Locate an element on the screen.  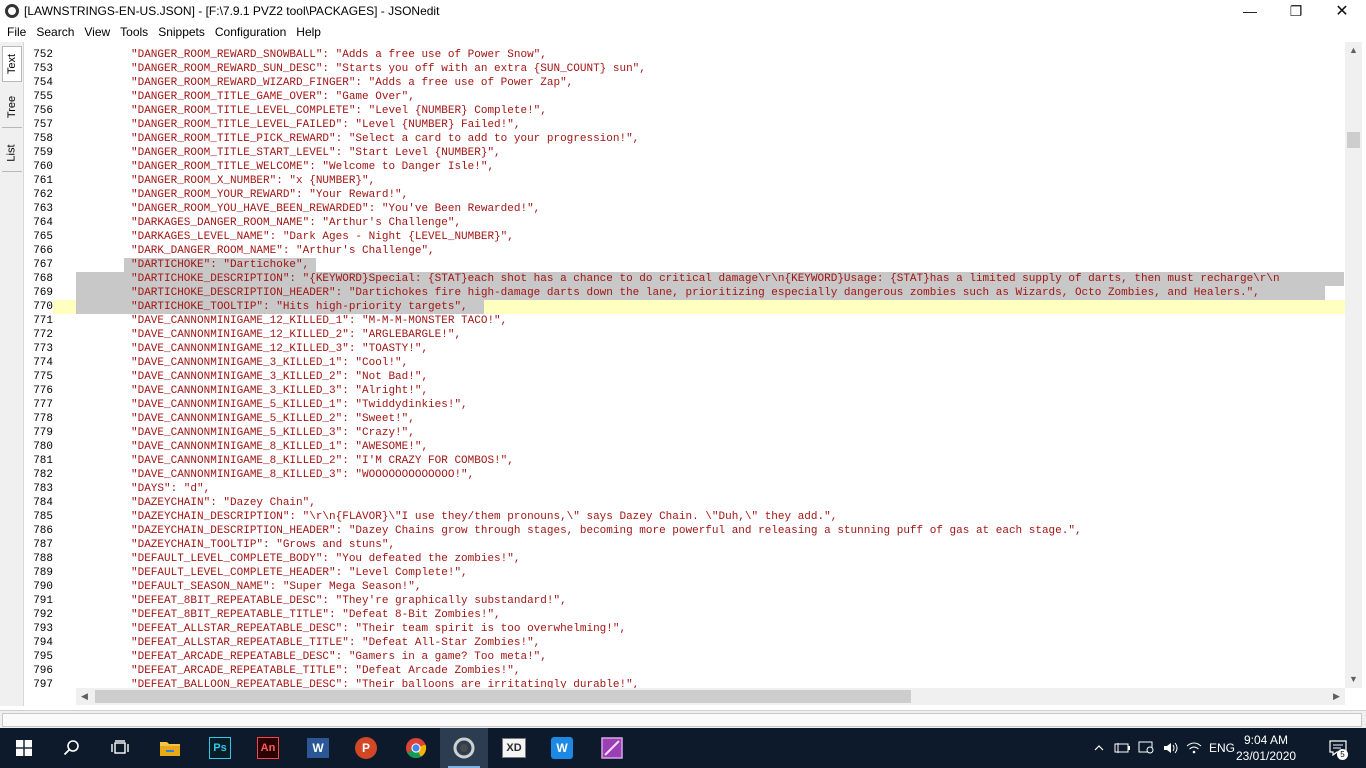
network-tray-button is located at coordinates (1194, 748).